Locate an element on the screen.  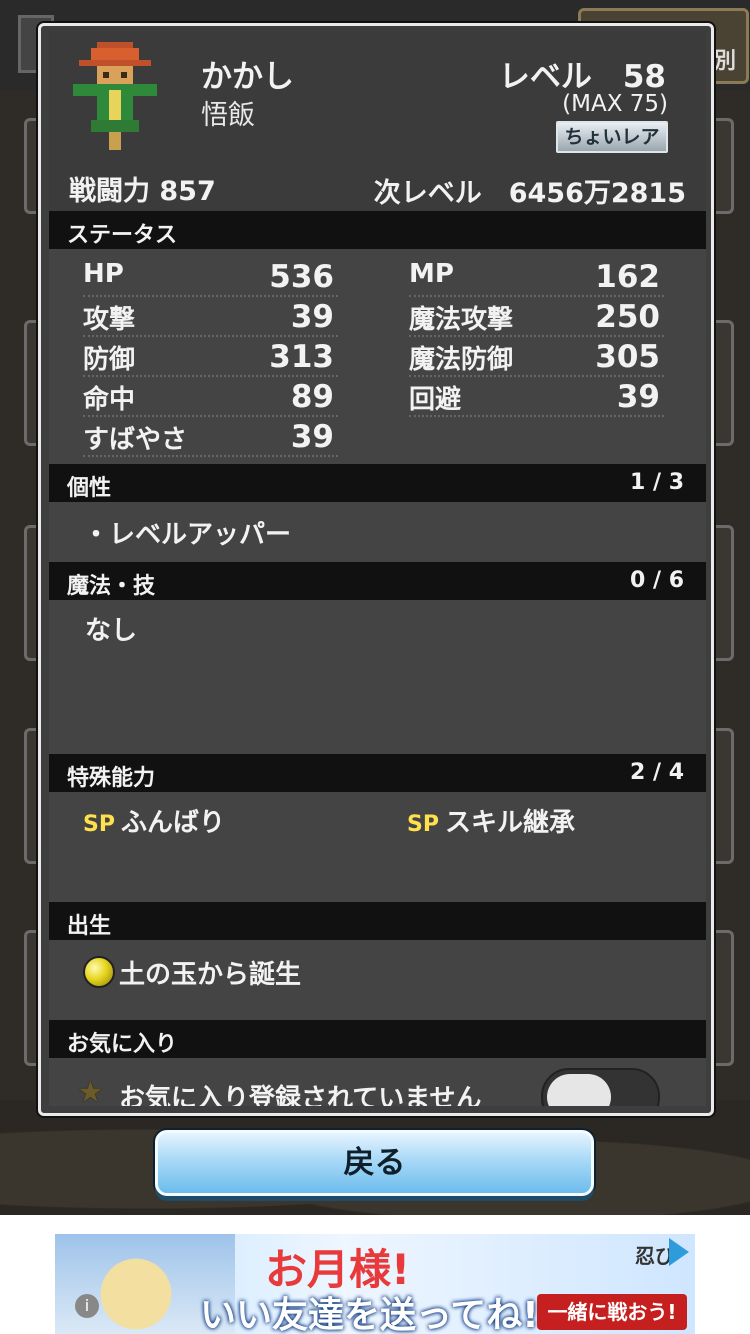
favorite-section-title: お気に入り is located at coordinates (122, 1044).